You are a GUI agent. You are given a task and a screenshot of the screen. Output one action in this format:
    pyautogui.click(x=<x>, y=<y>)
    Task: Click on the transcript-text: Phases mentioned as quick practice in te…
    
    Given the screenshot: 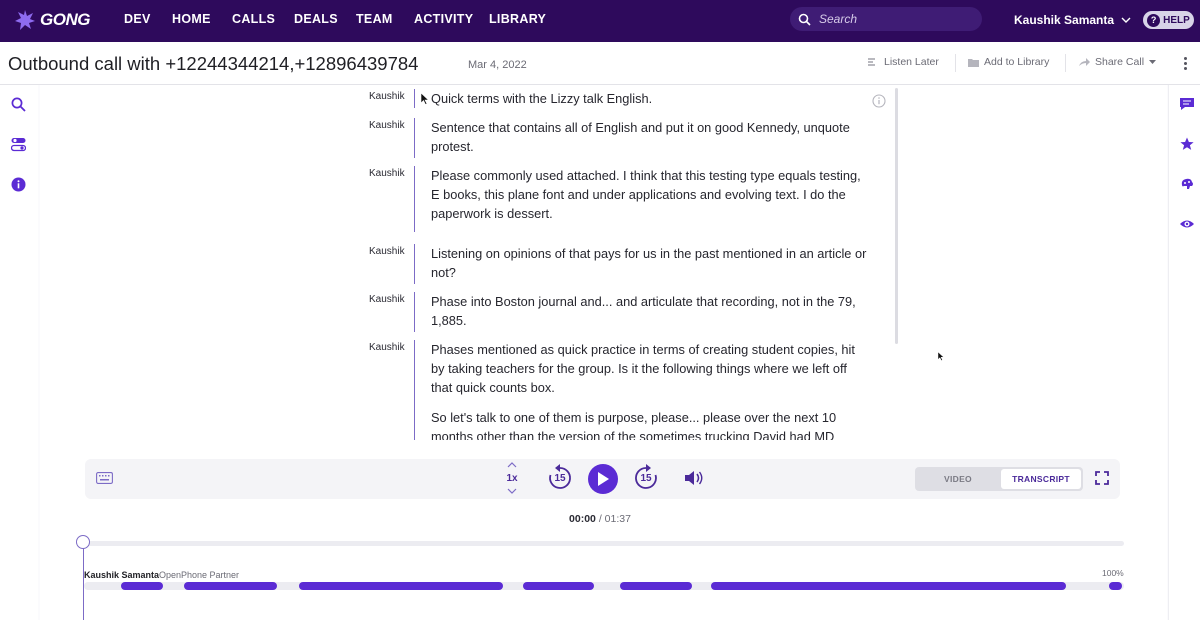 What is the action you would take?
    pyautogui.click(x=643, y=369)
    